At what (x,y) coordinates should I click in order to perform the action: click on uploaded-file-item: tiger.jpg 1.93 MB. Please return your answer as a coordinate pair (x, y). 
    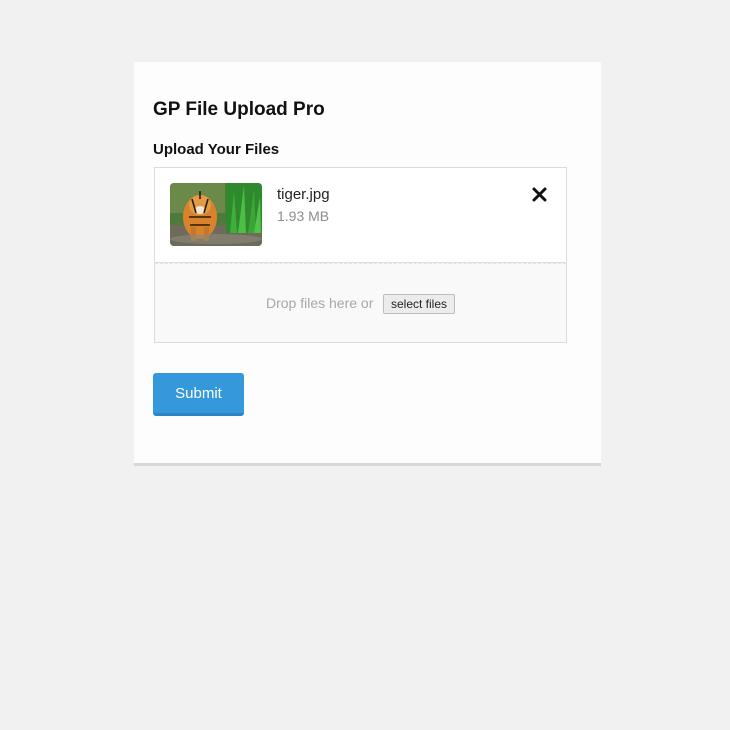
    Looking at the image, I should click on (360, 215).